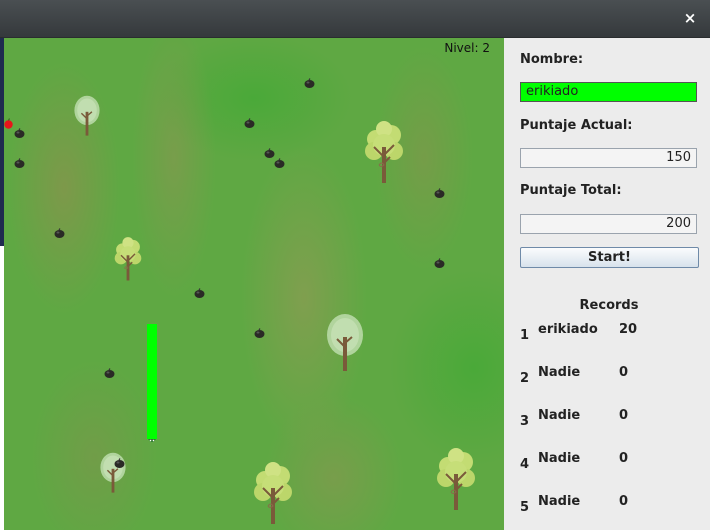 This screenshot has height=530, width=710. What do you see at coordinates (610, 504) in the screenshot?
I see `record-row: 5 Nadie 0` at bounding box center [610, 504].